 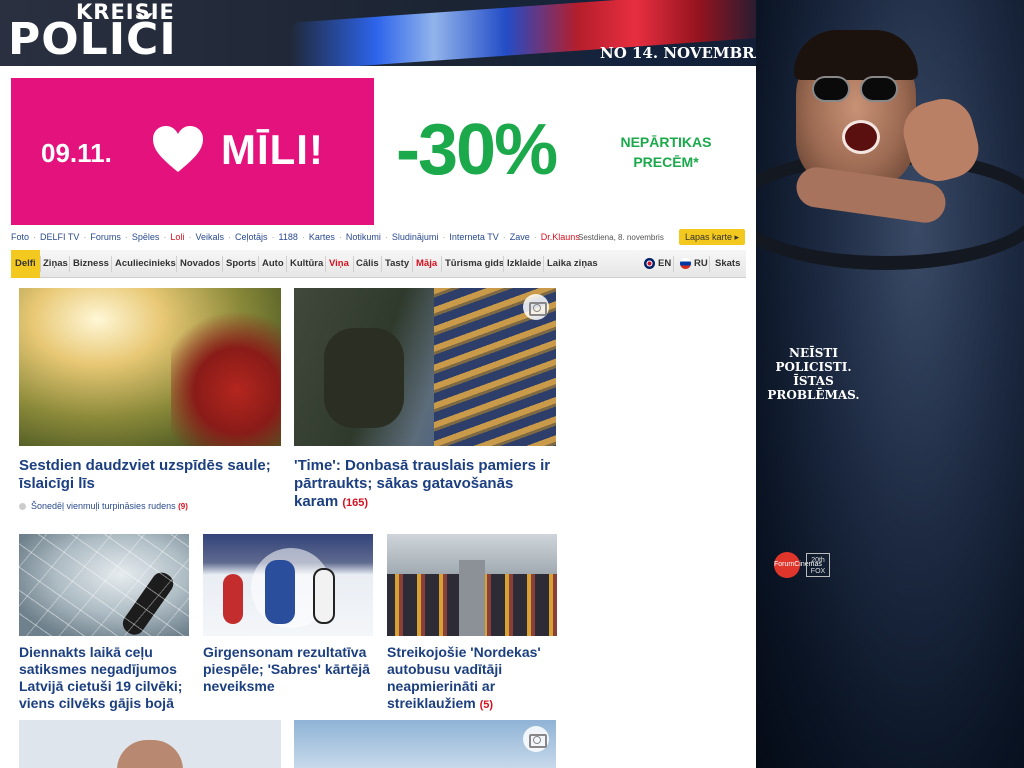 I want to click on nav-maja: Māja, so click(x=426, y=264).